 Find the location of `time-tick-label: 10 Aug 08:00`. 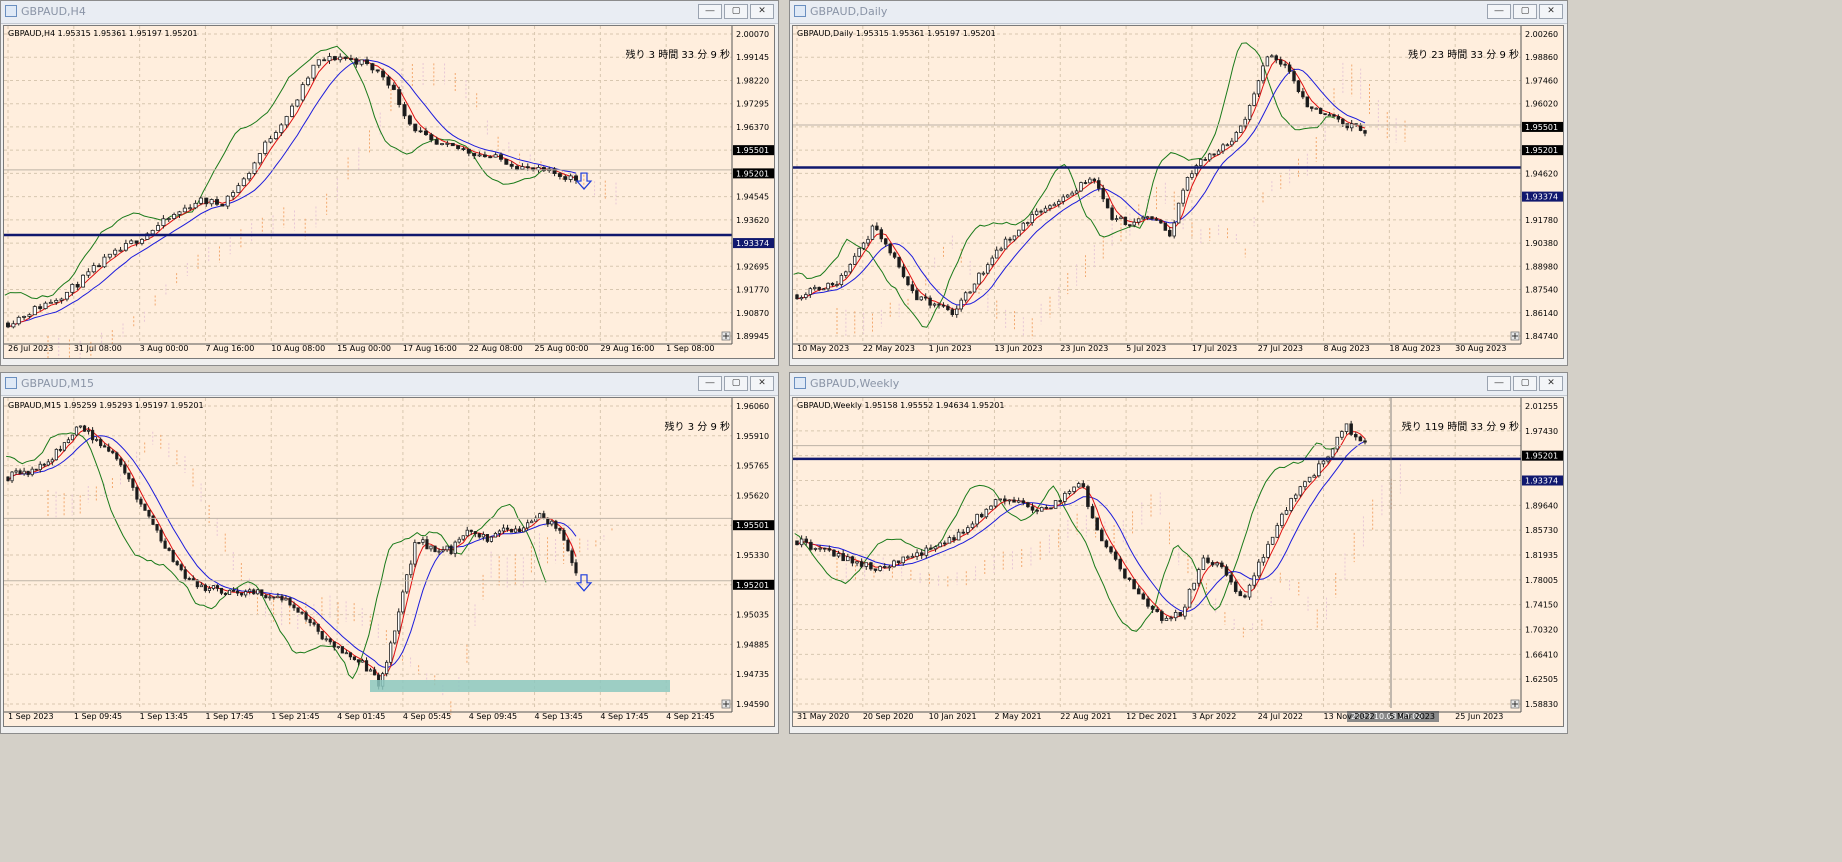

time-tick-label: 10 Aug 08:00 is located at coordinates (298, 348).